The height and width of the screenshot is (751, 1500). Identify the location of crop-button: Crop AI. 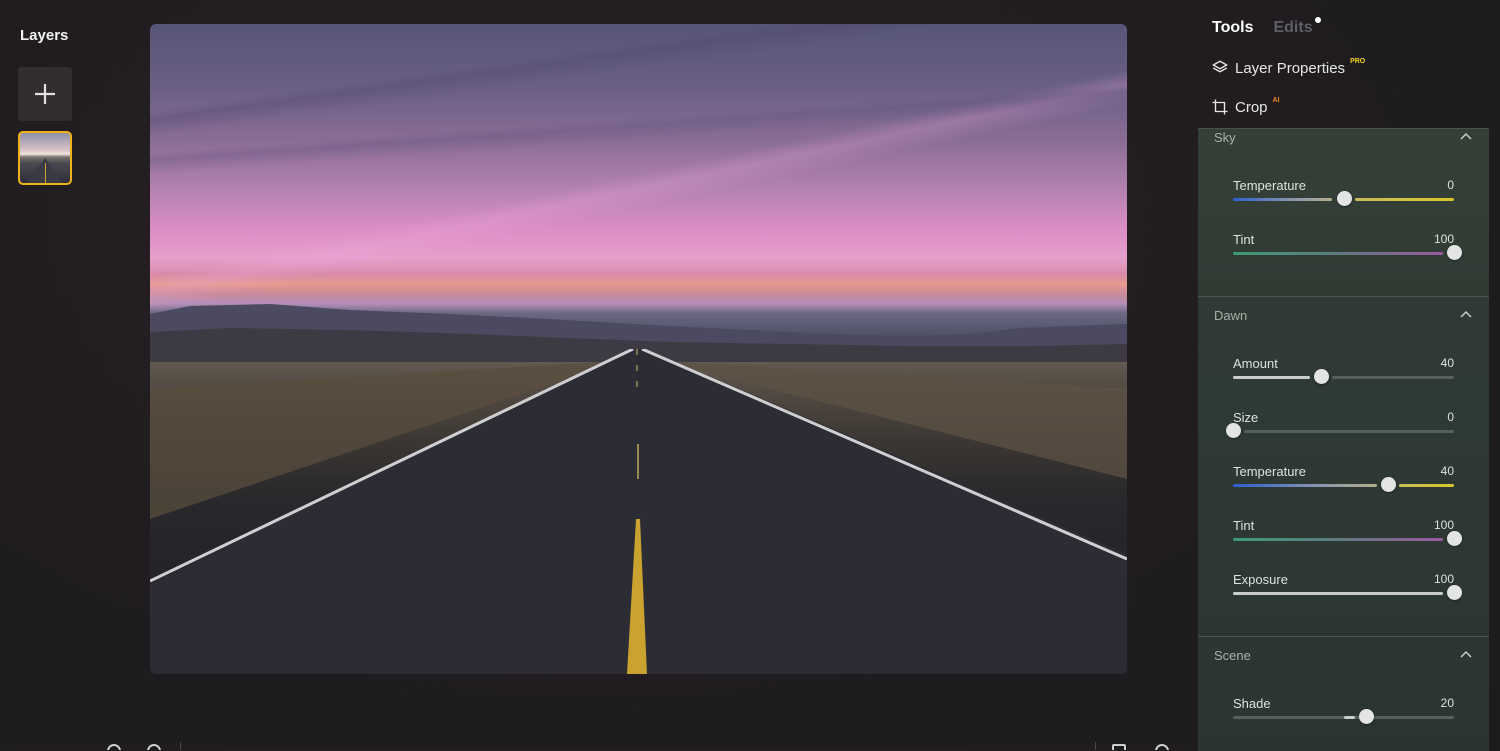
(1245, 106).